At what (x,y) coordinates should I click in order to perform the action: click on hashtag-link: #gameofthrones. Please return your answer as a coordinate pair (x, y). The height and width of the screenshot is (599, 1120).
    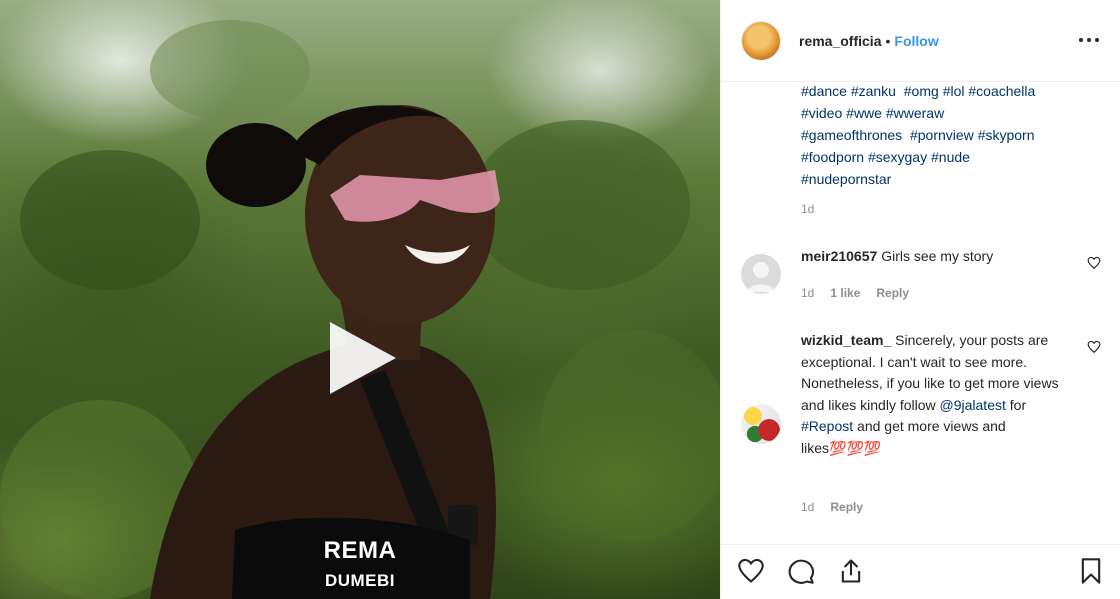
    Looking at the image, I should click on (851, 135).